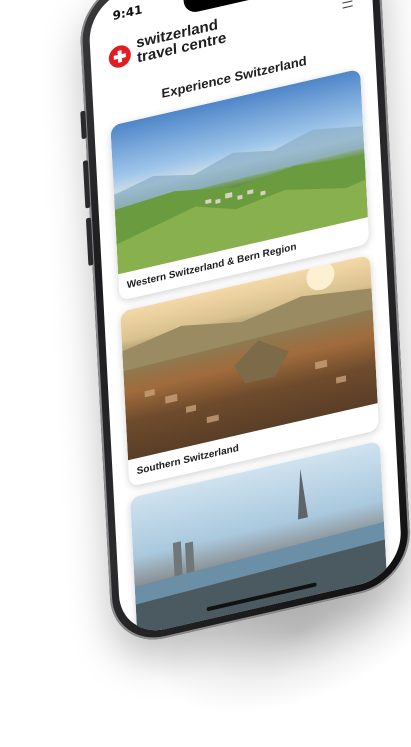 The image size is (411, 747). What do you see at coordinates (86, 184) in the screenshot?
I see `volume-up-button` at bounding box center [86, 184].